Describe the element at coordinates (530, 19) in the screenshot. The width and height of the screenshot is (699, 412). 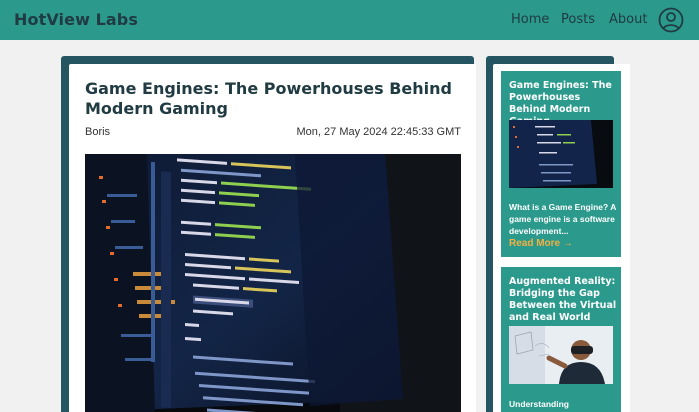
I see `nav-home: Home` at that location.